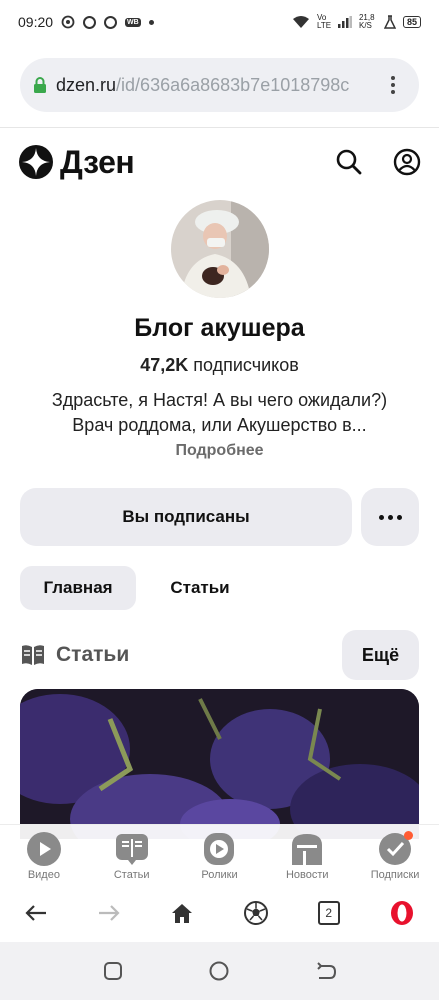 Image resolution: width=439 pixels, height=1000 pixels. What do you see at coordinates (256, 913) in the screenshot?
I see `football-icon` at bounding box center [256, 913].